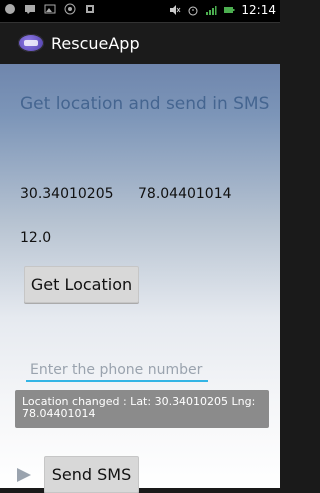  Describe the element at coordinates (175, 10) in the screenshot. I see `mute-icon` at that location.